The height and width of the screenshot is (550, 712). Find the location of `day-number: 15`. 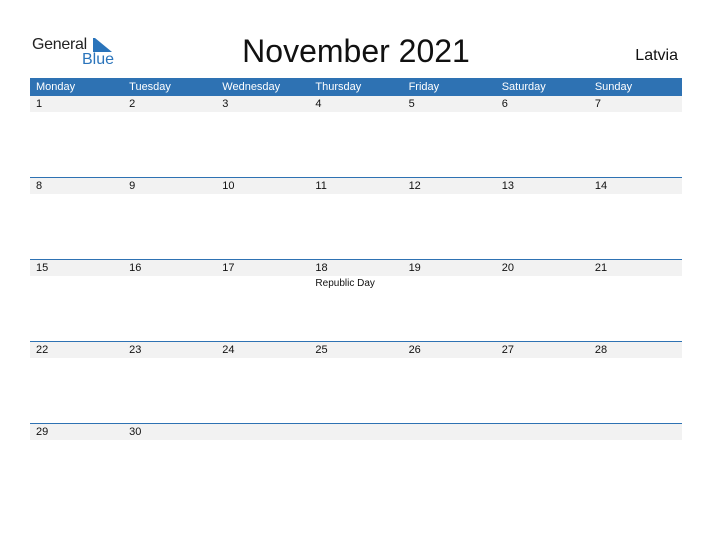

day-number: 15 is located at coordinates (42, 268).